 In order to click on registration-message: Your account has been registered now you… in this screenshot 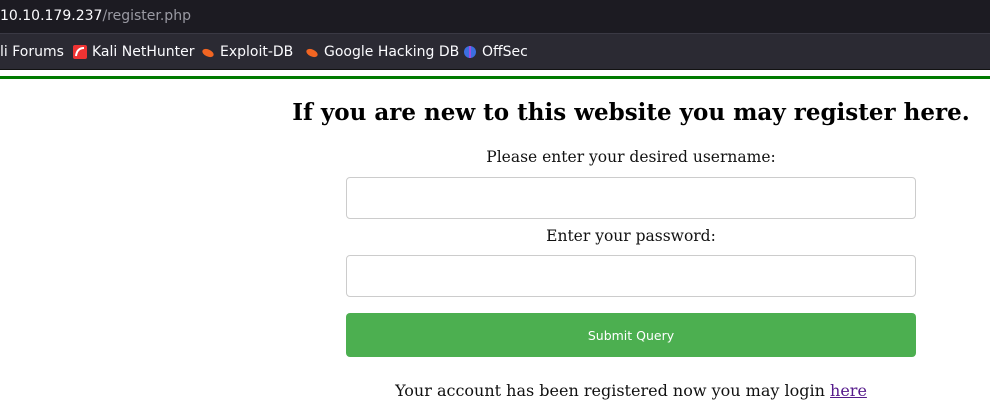, I will do `click(631, 390)`.